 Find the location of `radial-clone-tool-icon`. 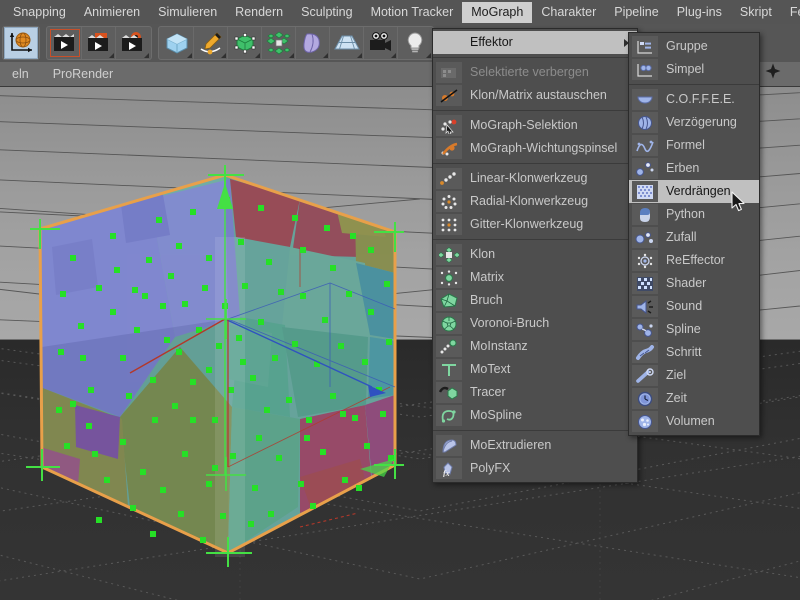

radial-clone-tool-icon is located at coordinates (449, 201).